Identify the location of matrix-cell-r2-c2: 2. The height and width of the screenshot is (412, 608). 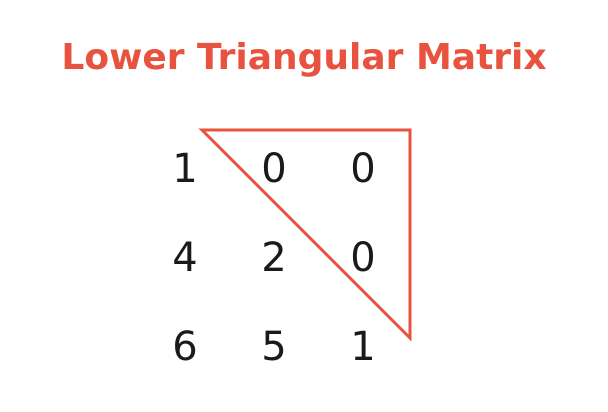
(274, 258).